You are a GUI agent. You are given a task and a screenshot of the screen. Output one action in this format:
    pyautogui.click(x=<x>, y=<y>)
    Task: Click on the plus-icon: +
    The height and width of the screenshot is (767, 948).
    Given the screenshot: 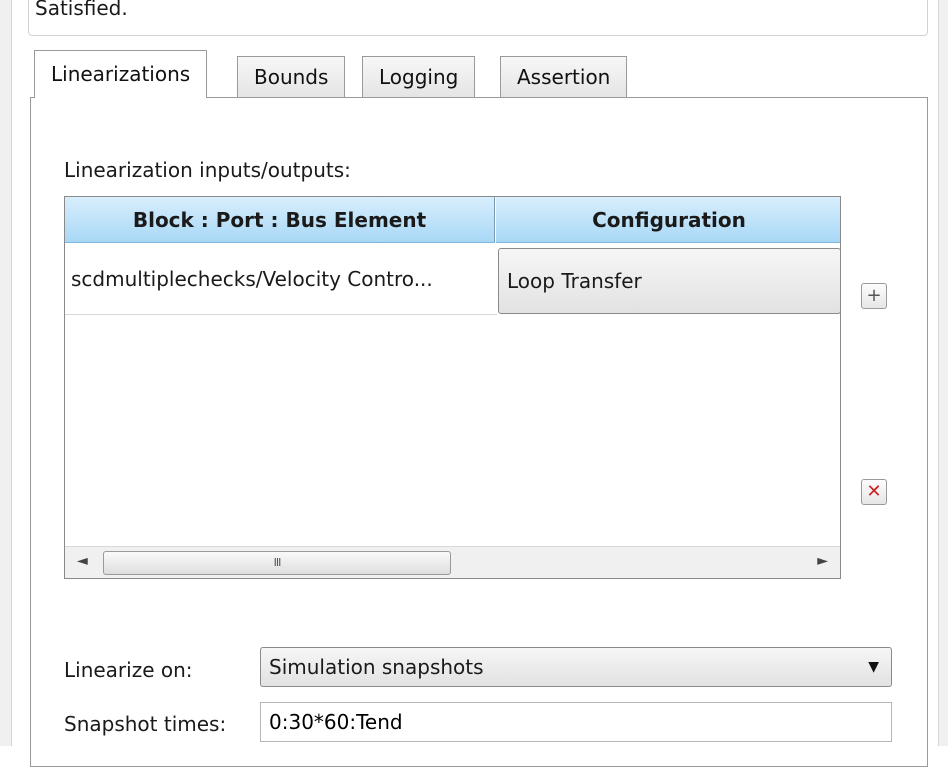 What is the action you would take?
    pyautogui.click(x=874, y=295)
    